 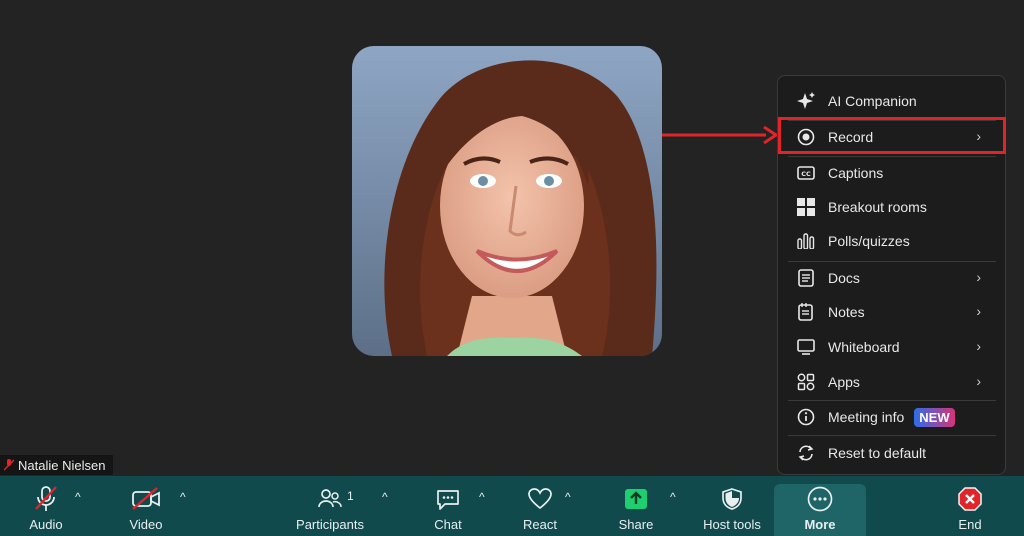 I want to click on menu-item-label: Captions, so click(x=856, y=173).